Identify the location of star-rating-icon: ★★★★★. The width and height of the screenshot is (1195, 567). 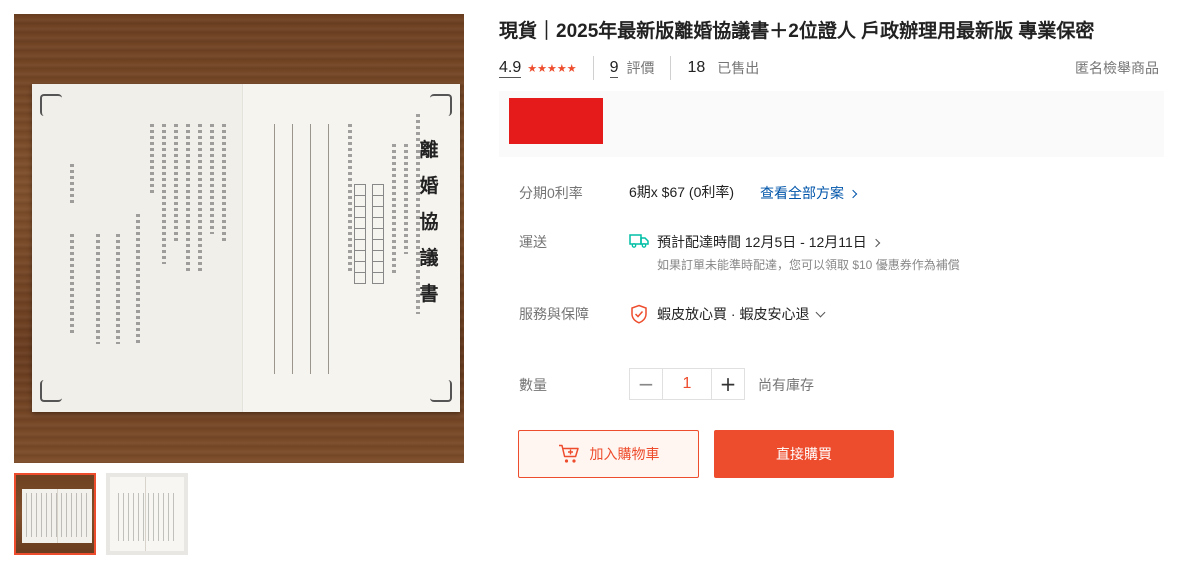
(552, 68).